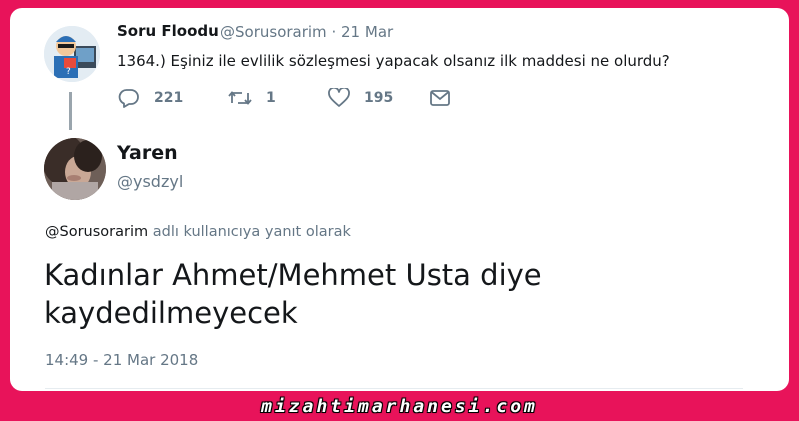  I want to click on retweet-count: 1, so click(271, 98).